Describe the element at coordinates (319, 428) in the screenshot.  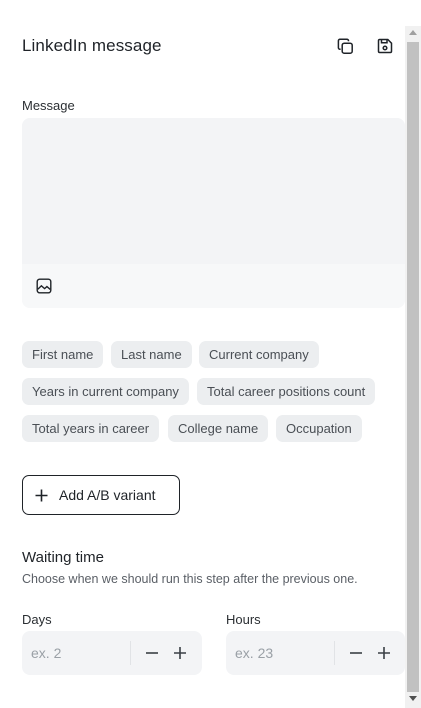
I see `variable-chip-occupation: Occupation` at that location.